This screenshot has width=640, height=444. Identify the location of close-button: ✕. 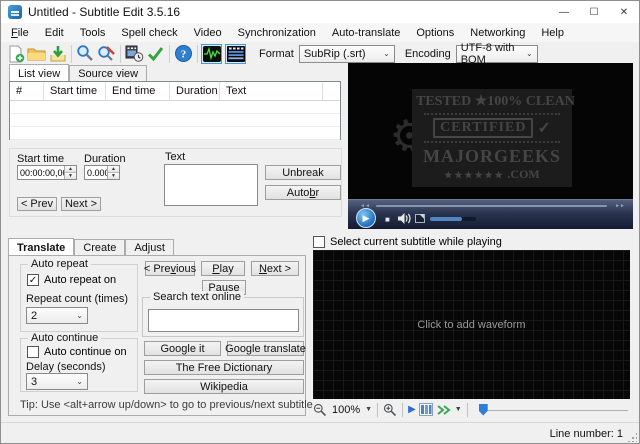
(624, 12).